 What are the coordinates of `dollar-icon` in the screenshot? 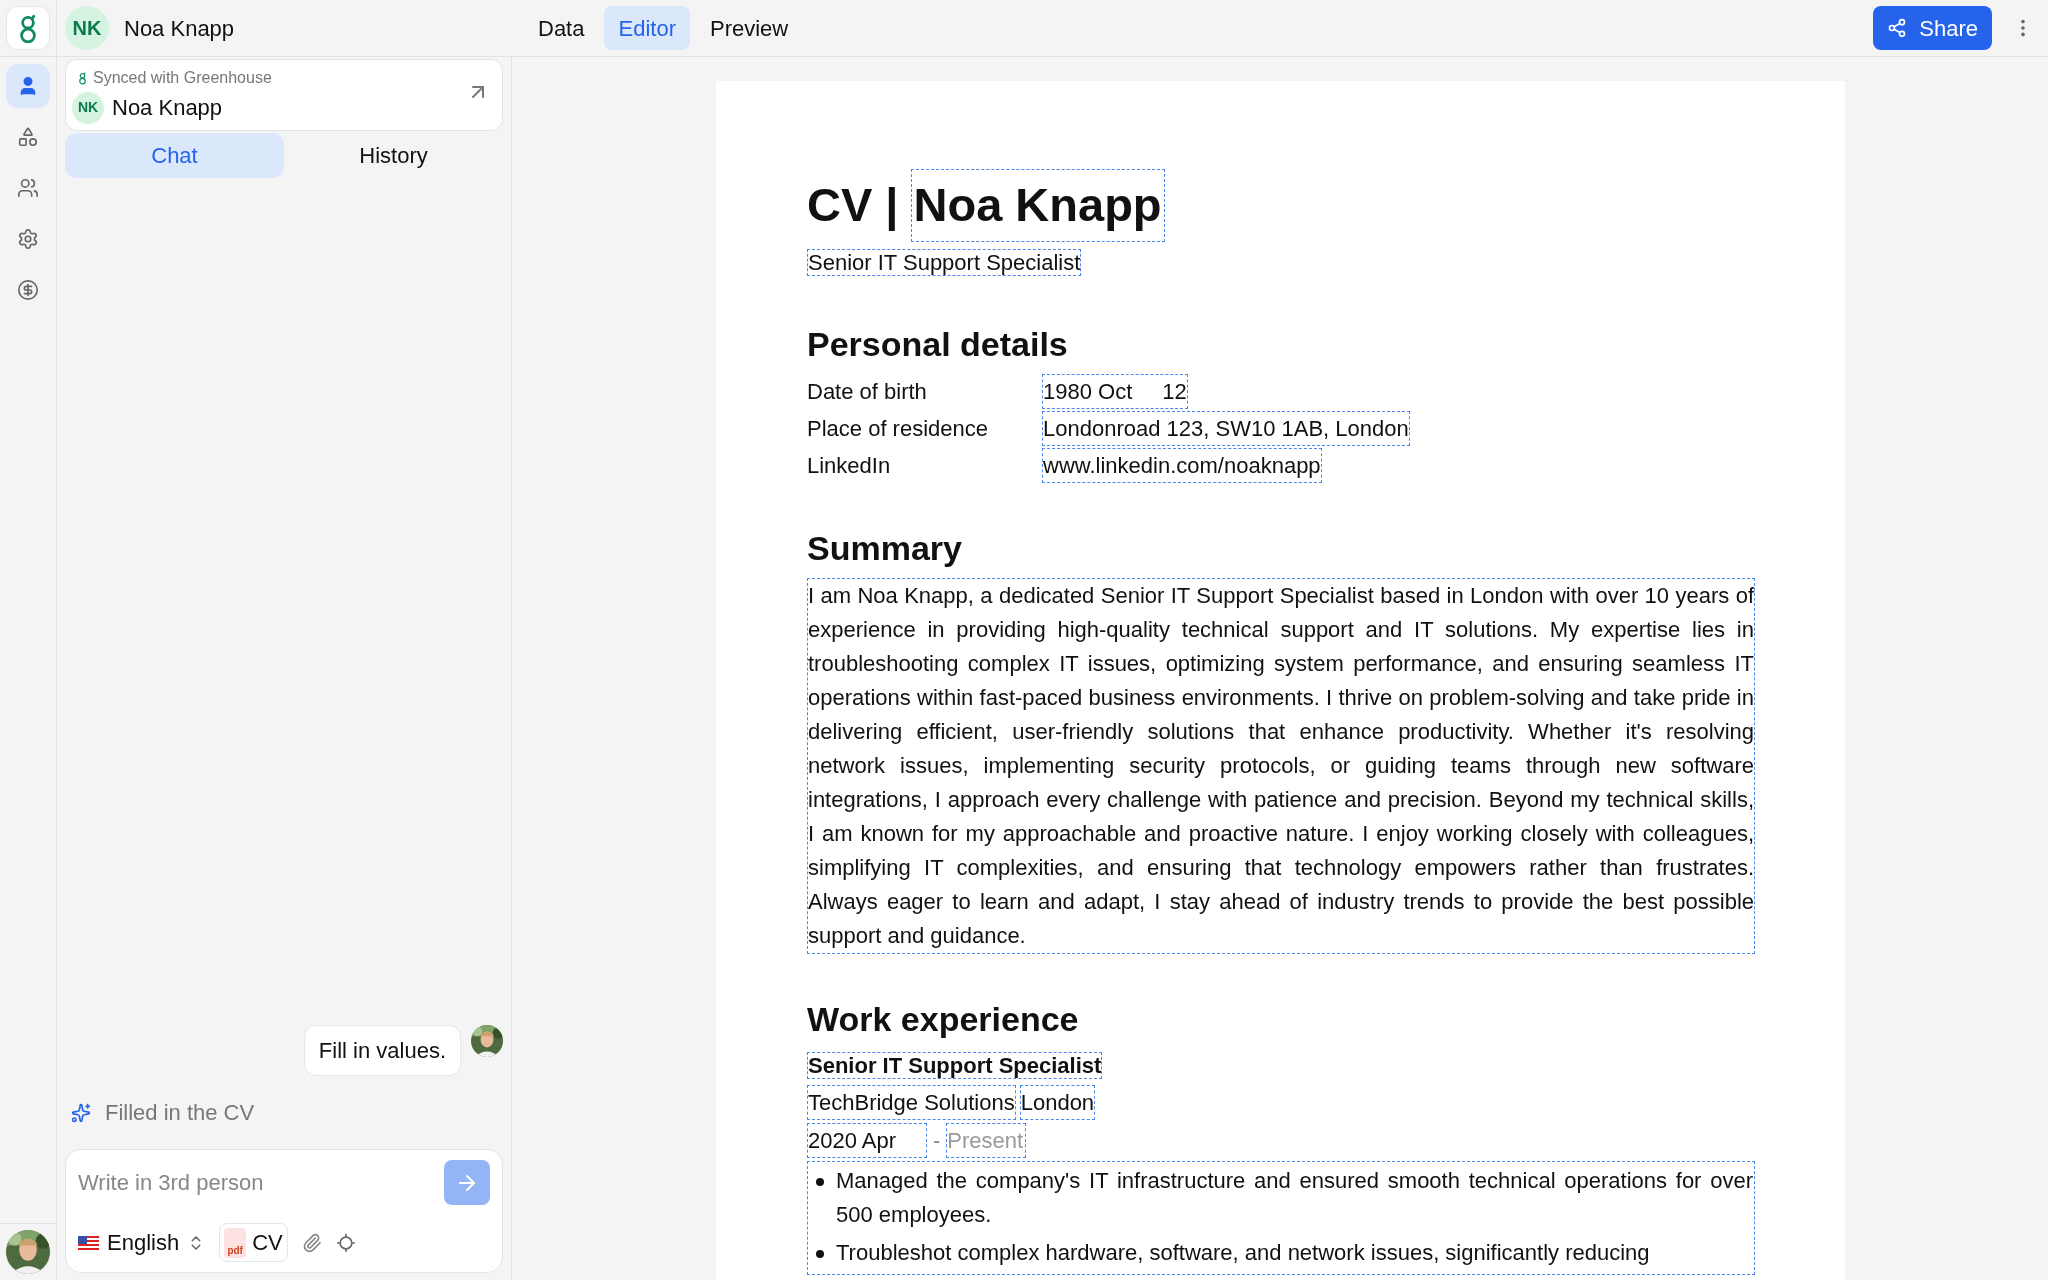 It's located at (28, 290).